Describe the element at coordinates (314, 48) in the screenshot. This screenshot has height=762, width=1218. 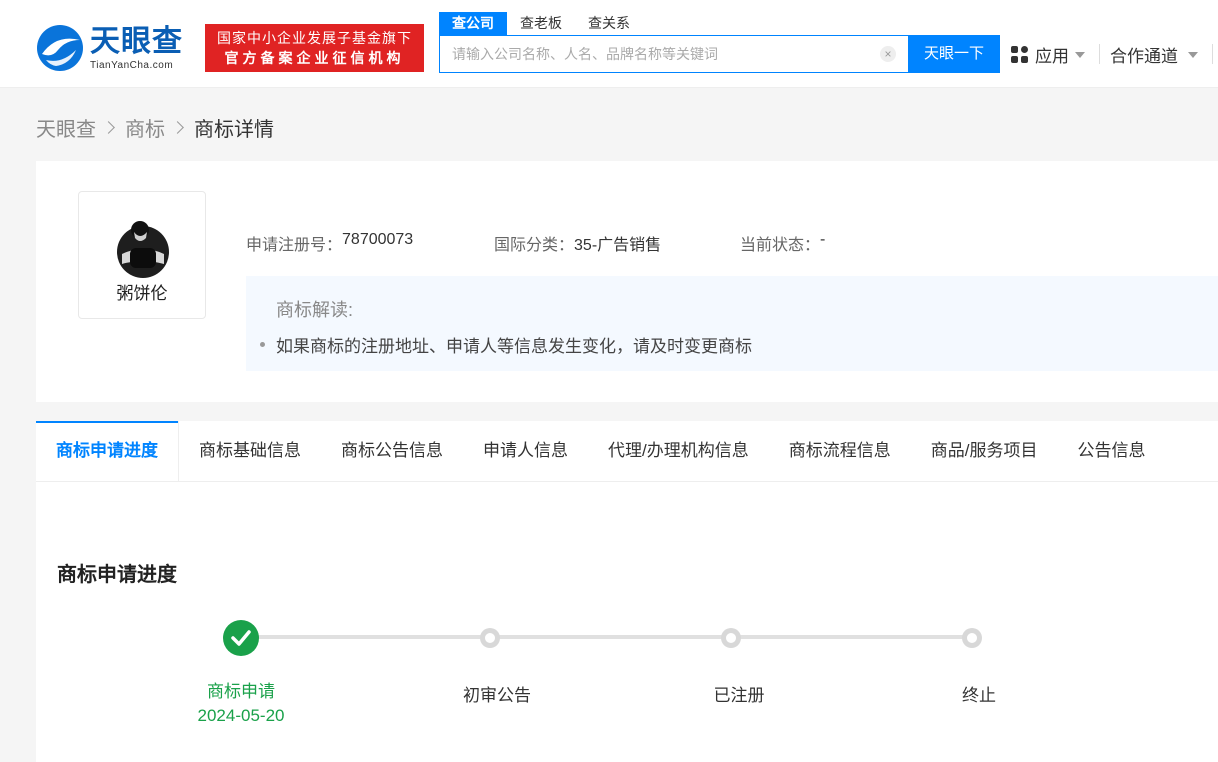
I see `official-badge: 国家中小企业发展子基金旗下 官方备案企业征信机构` at that location.